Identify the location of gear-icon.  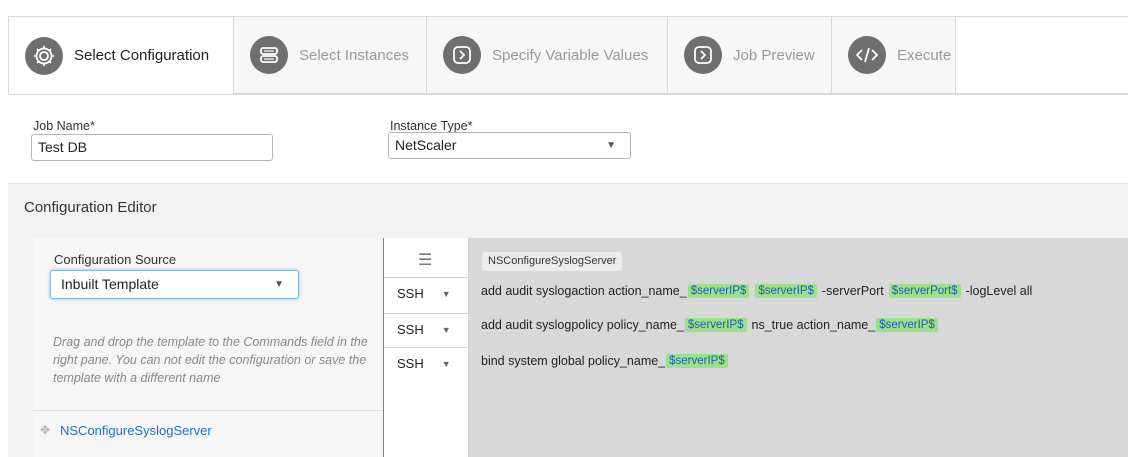
(44, 55).